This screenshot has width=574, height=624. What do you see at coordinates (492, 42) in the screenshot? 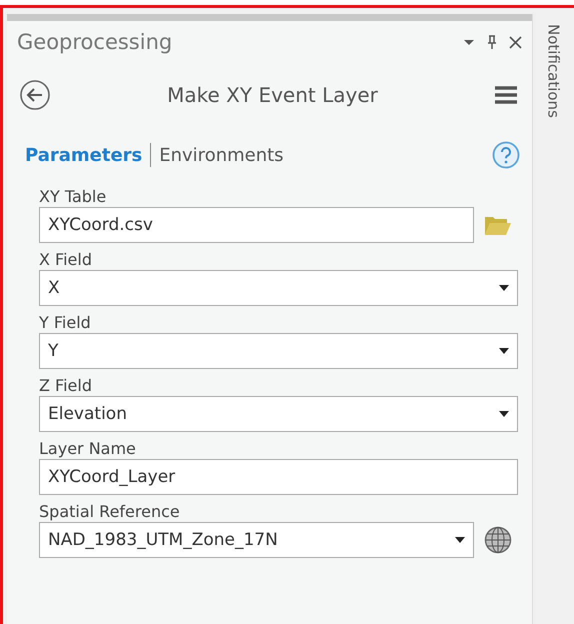
I see `pin-icon` at bounding box center [492, 42].